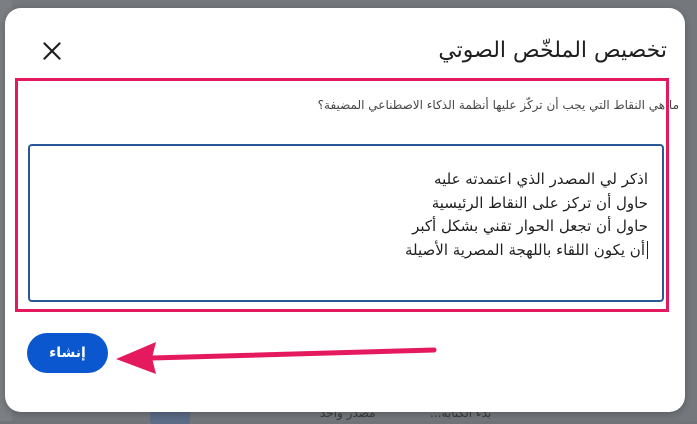  Describe the element at coordinates (276, 358) in the screenshot. I see `annotation-arrow-icon` at that location.